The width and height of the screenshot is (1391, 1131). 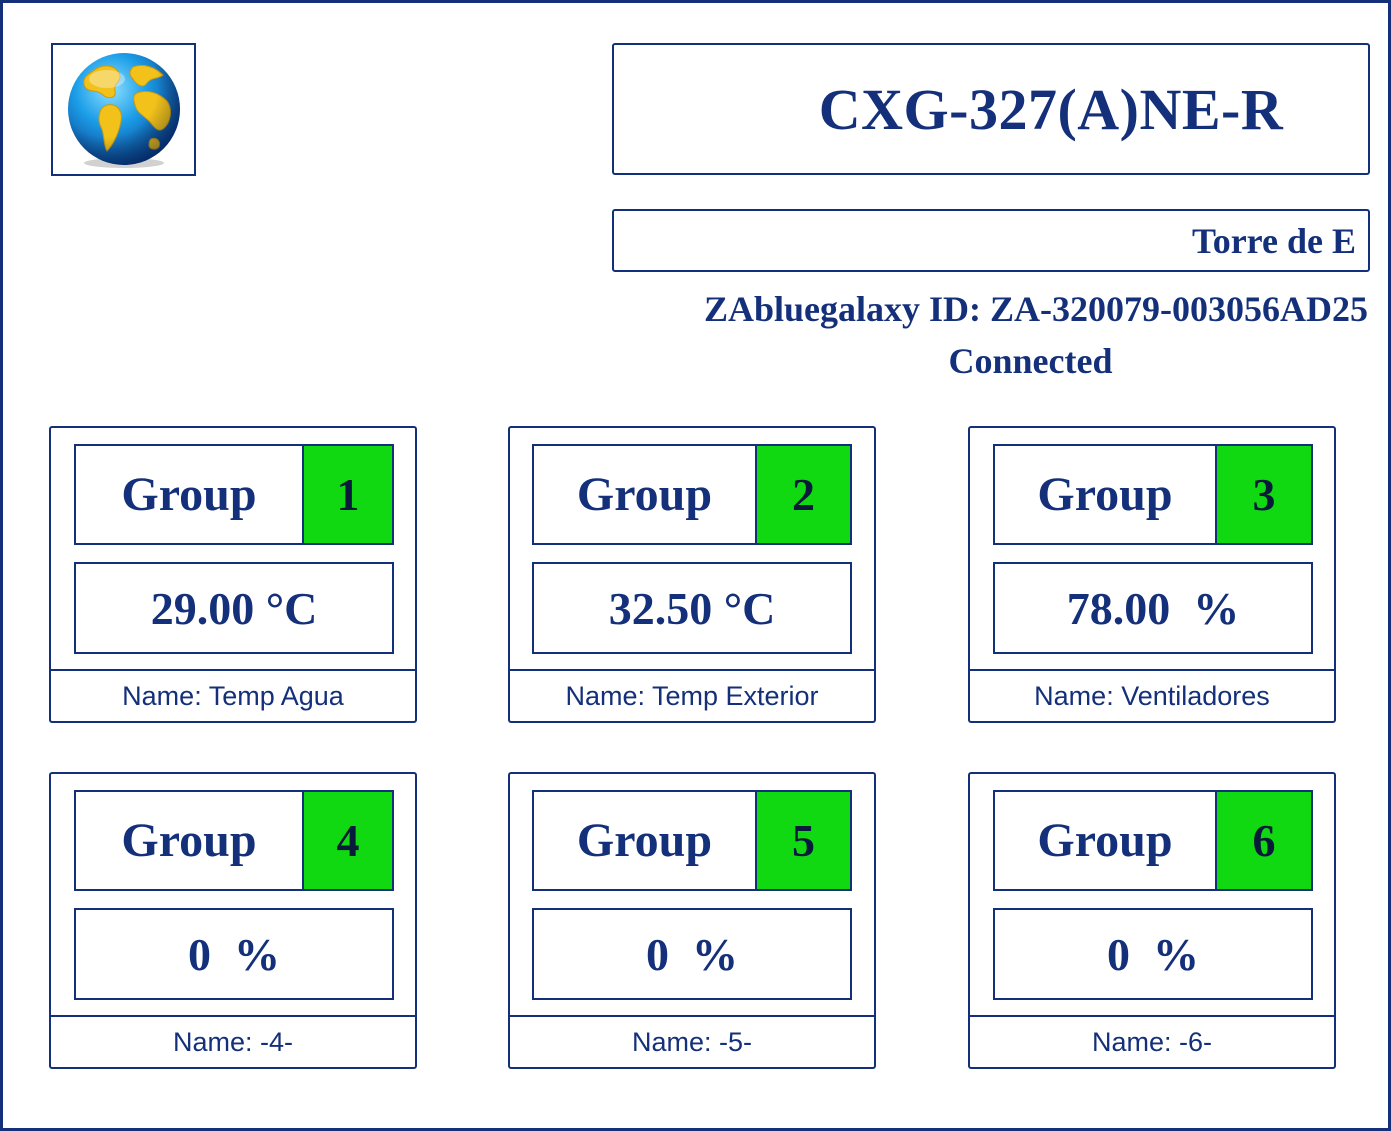 I want to click on group-card-6: Group 6 0 % Name: -6-, so click(x=1152, y=920).